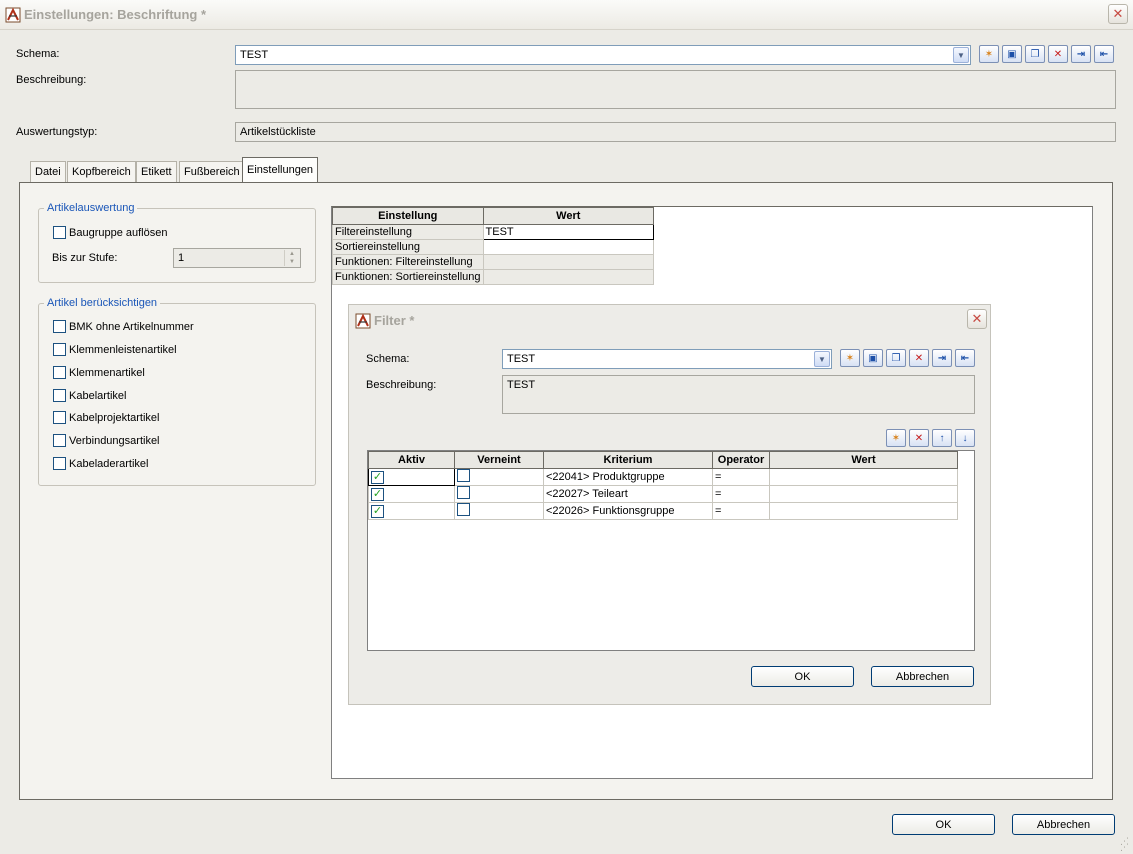 The width and height of the screenshot is (1133, 854). I want to click on filter-schema-label: Schema:, so click(388, 359).